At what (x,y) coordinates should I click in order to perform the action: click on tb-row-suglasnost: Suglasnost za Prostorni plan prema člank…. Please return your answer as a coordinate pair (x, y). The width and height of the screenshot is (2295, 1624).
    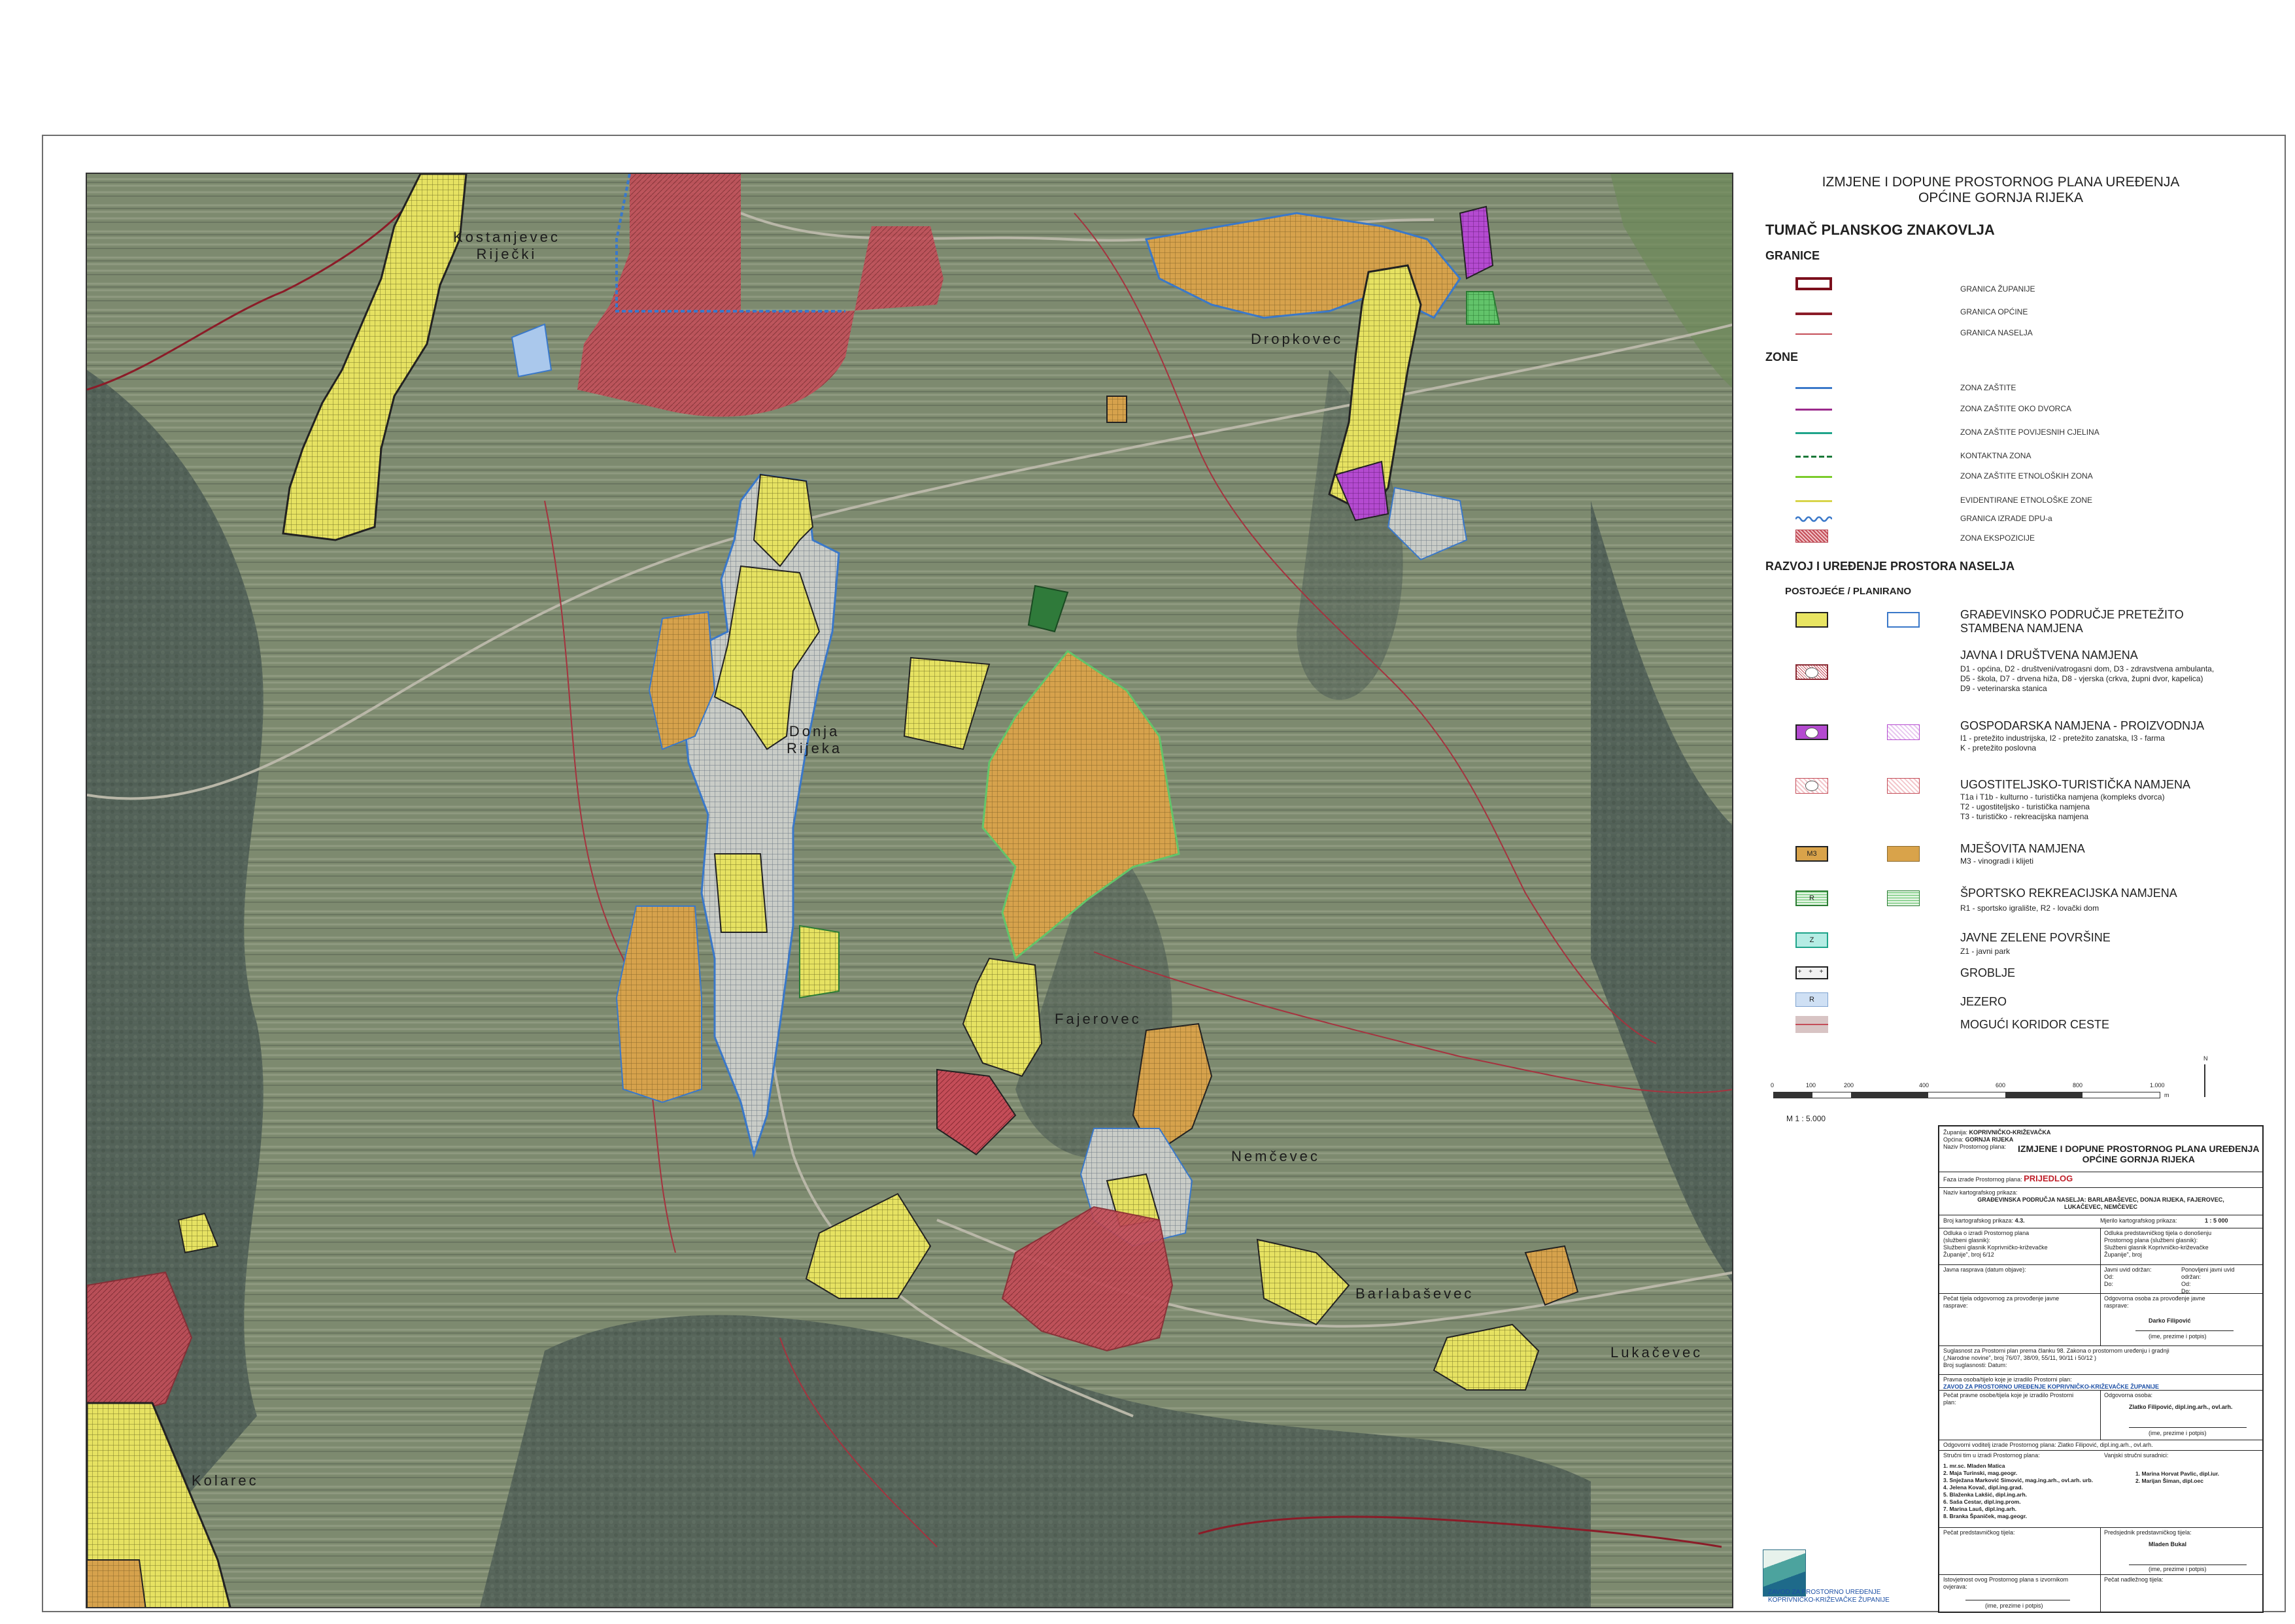
    Looking at the image, I should click on (2100, 1360).